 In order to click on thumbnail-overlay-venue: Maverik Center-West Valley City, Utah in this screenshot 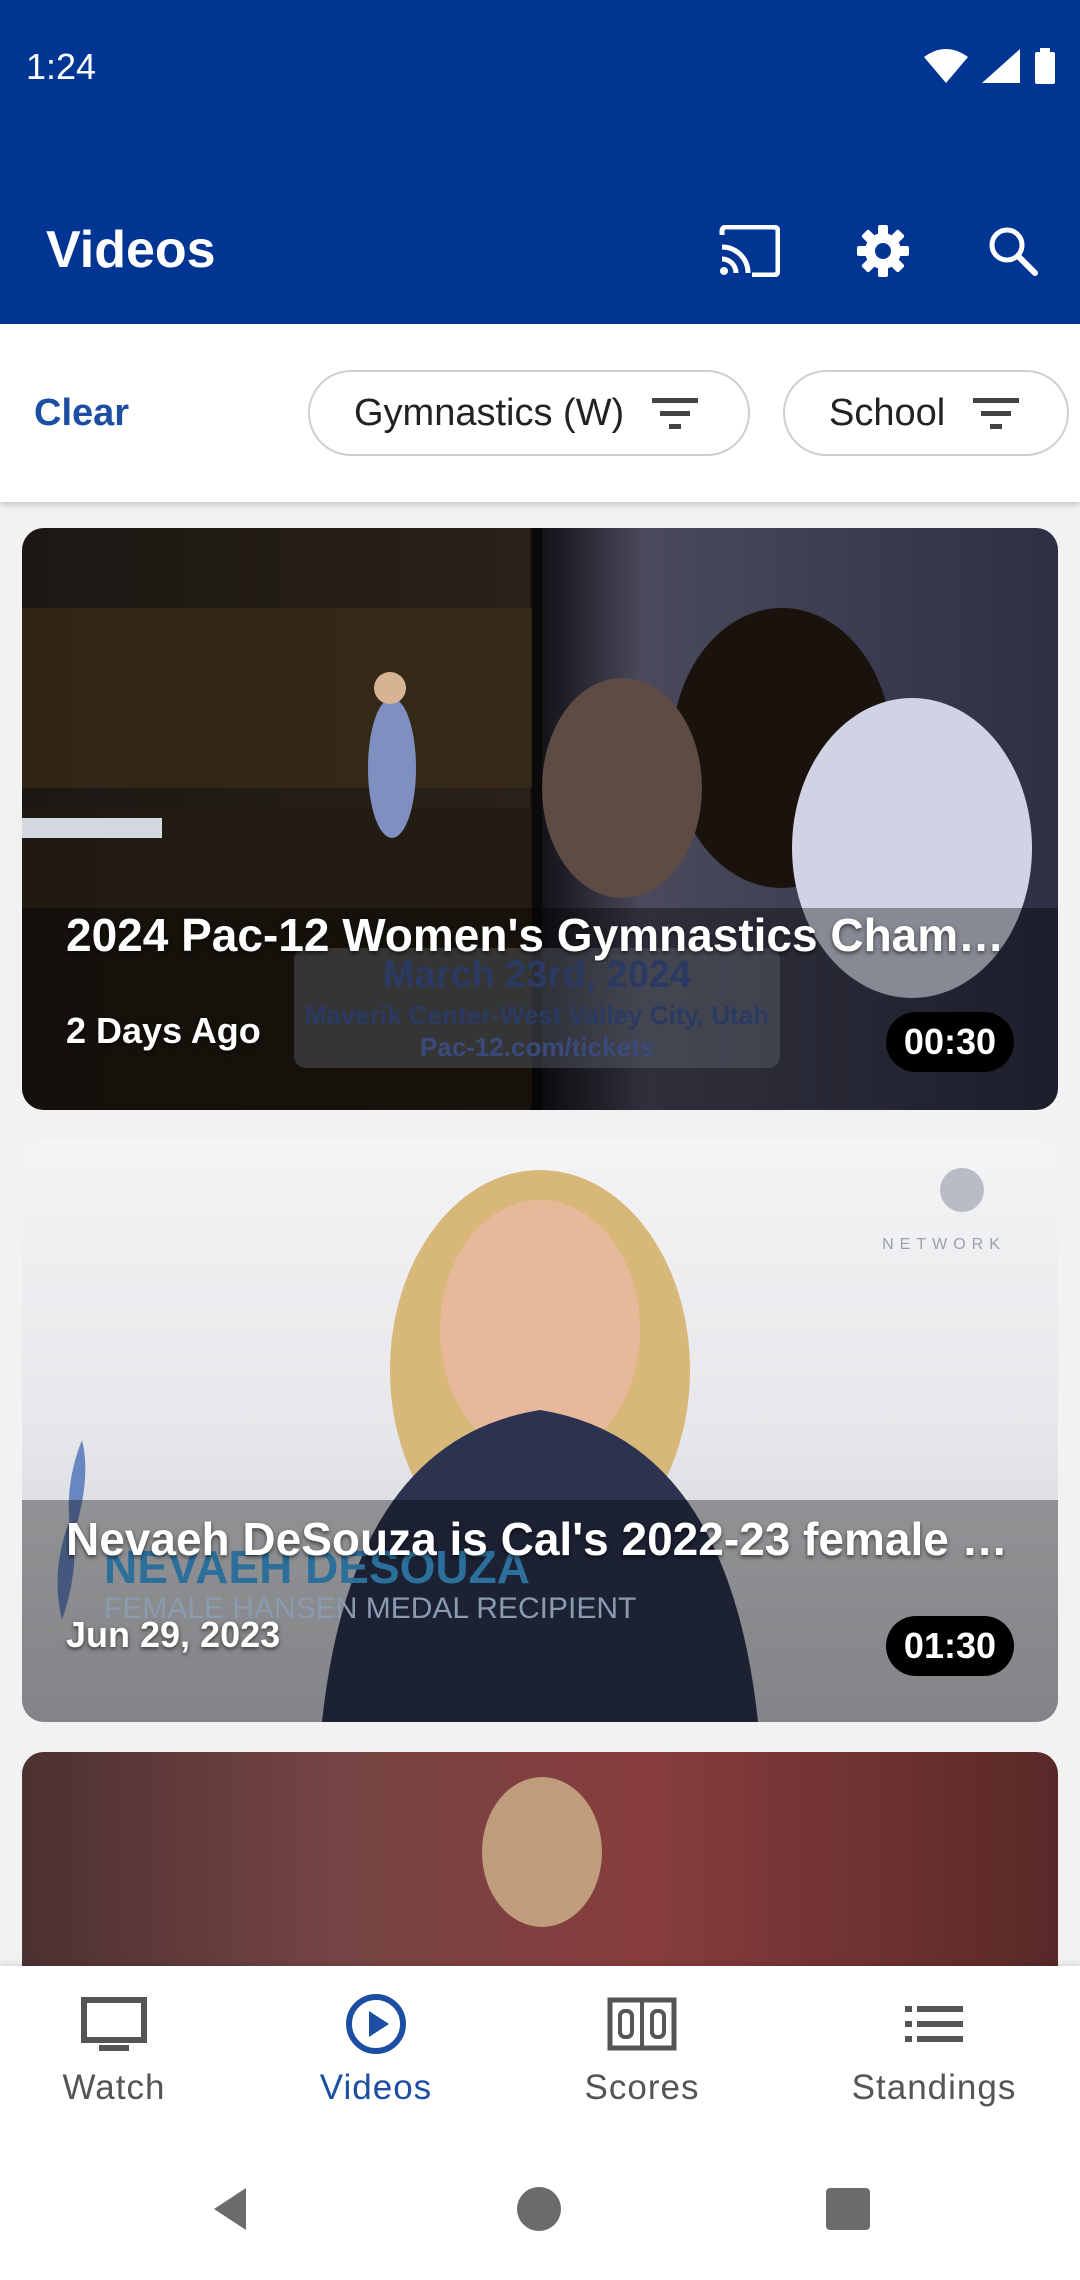, I will do `click(537, 1015)`.